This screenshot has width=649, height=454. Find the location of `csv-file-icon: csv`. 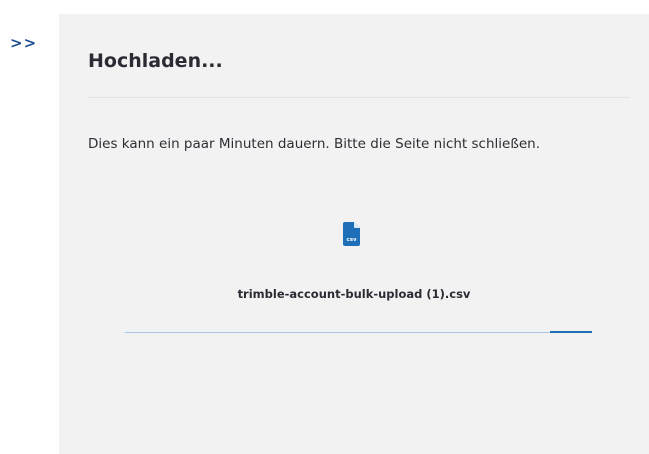

csv-file-icon: csv is located at coordinates (351, 234).